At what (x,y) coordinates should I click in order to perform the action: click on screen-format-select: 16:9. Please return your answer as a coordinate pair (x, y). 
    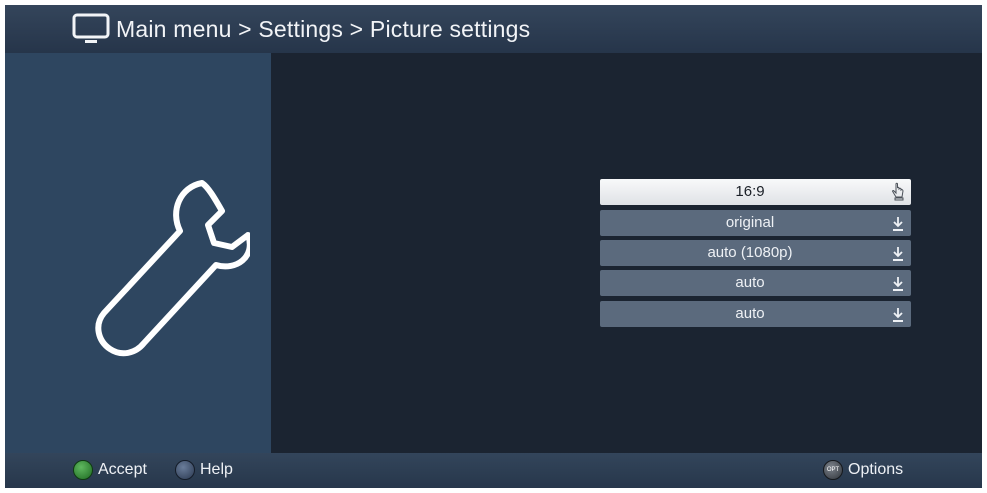
    Looking at the image, I should click on (755, 192).